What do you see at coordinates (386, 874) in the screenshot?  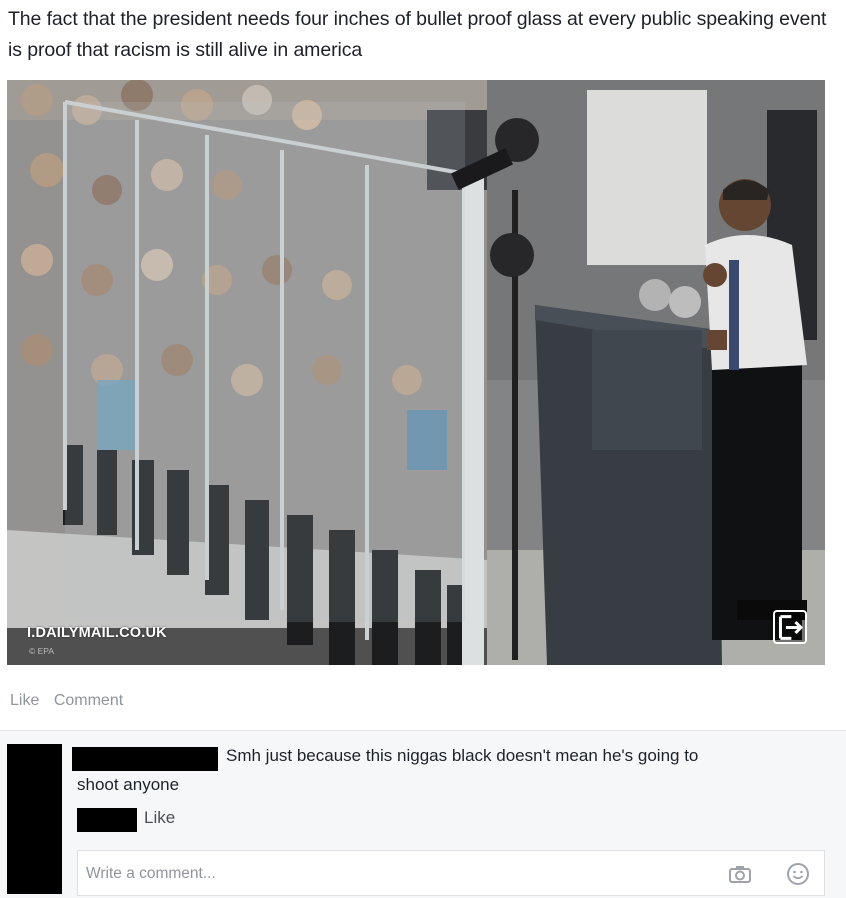 I see `comment-input` at bounding box center [386, 874].